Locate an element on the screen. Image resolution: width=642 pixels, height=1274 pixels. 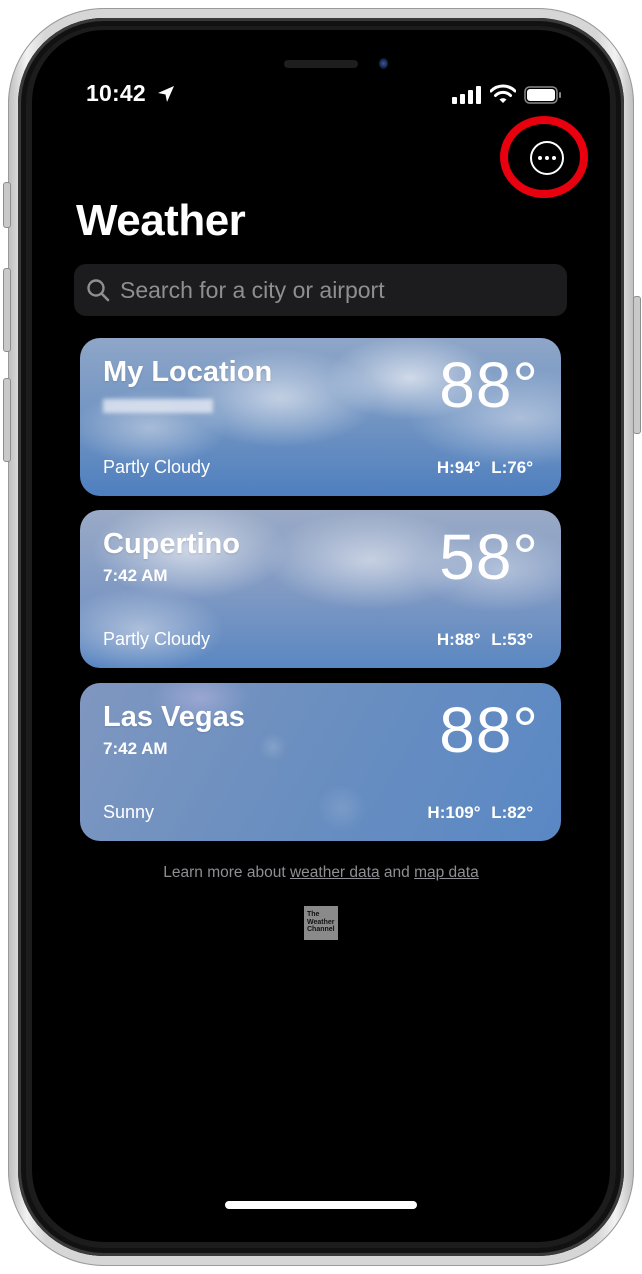
attribution-prefix: Learn more about is located at coordinates (224, 872).